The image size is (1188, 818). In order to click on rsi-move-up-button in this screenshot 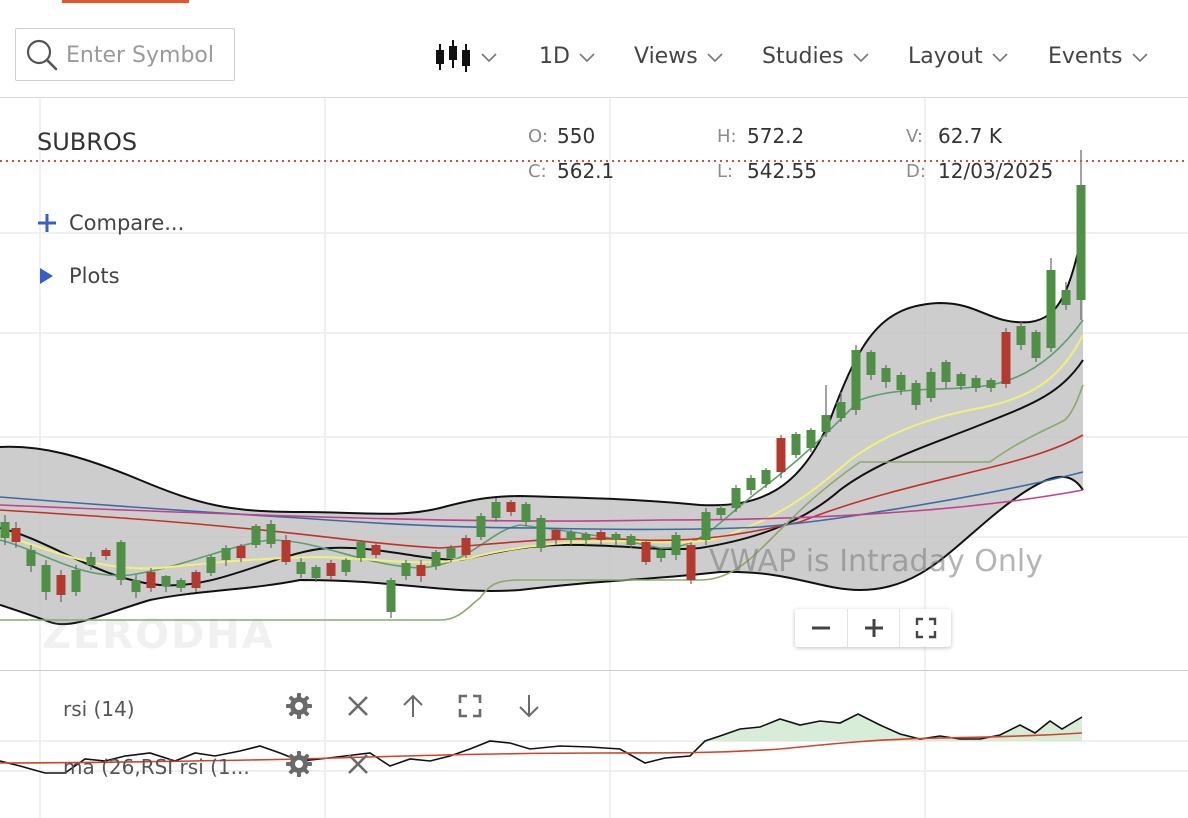, I will do `click(413, 706)`.